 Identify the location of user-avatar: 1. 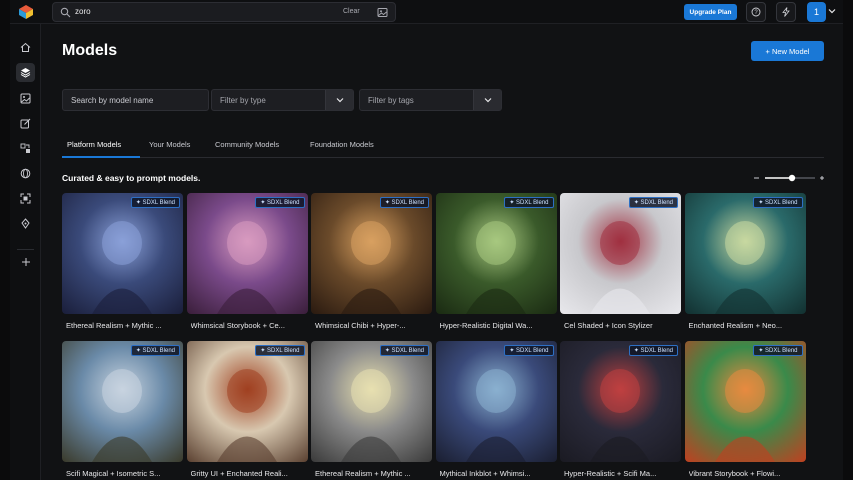
(816, 12).